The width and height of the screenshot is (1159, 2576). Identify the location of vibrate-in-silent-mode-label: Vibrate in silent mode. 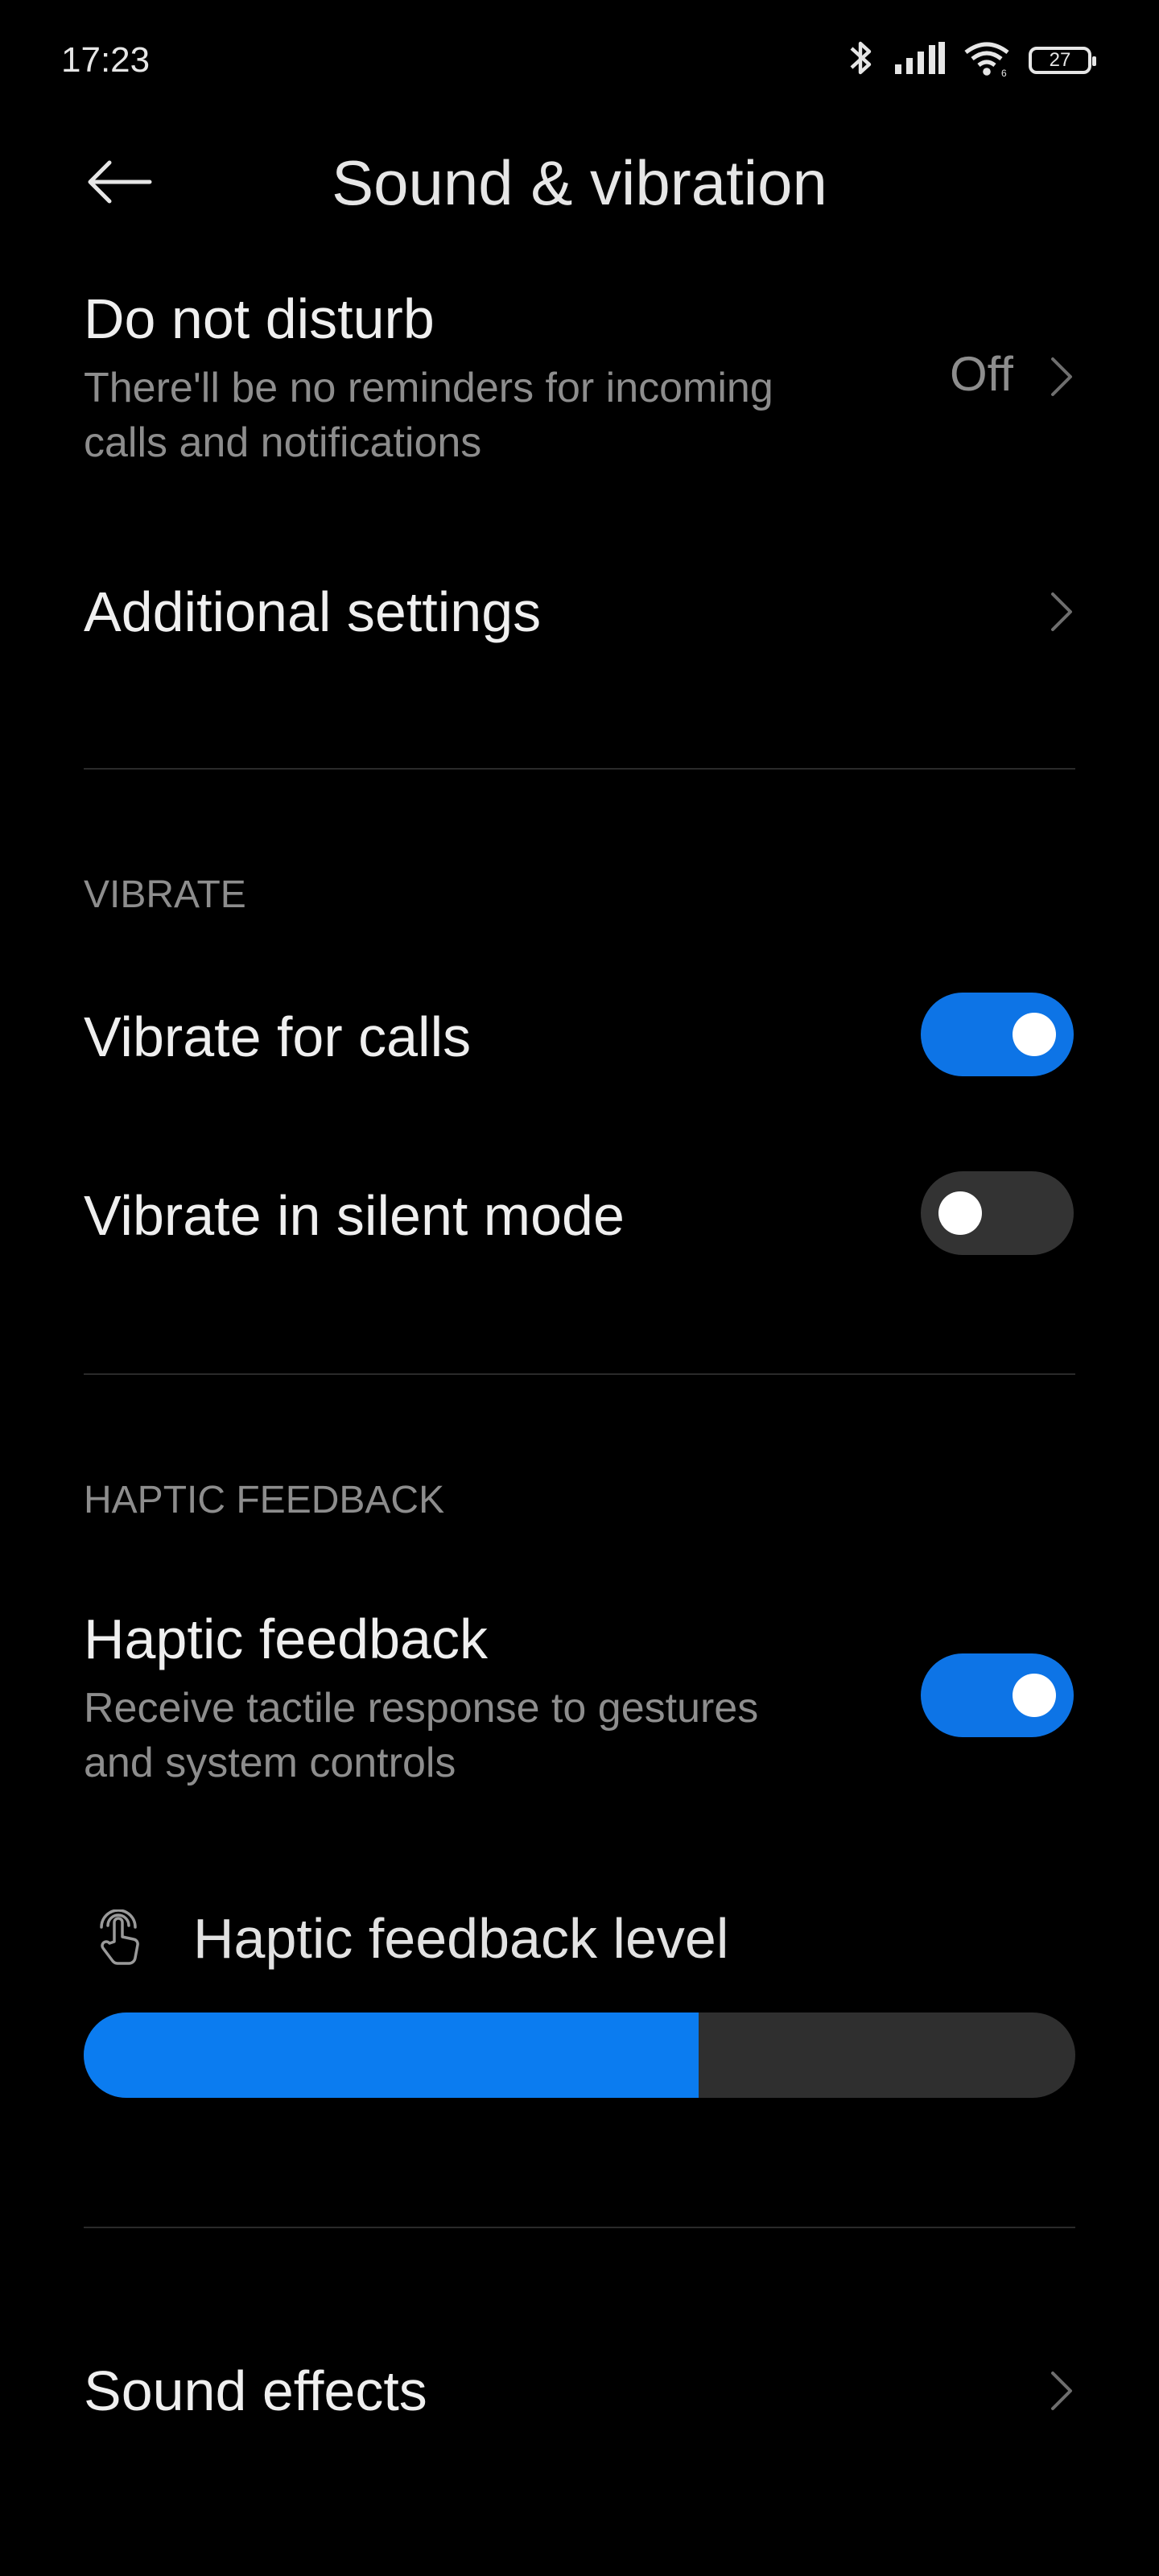
(354, 1215).